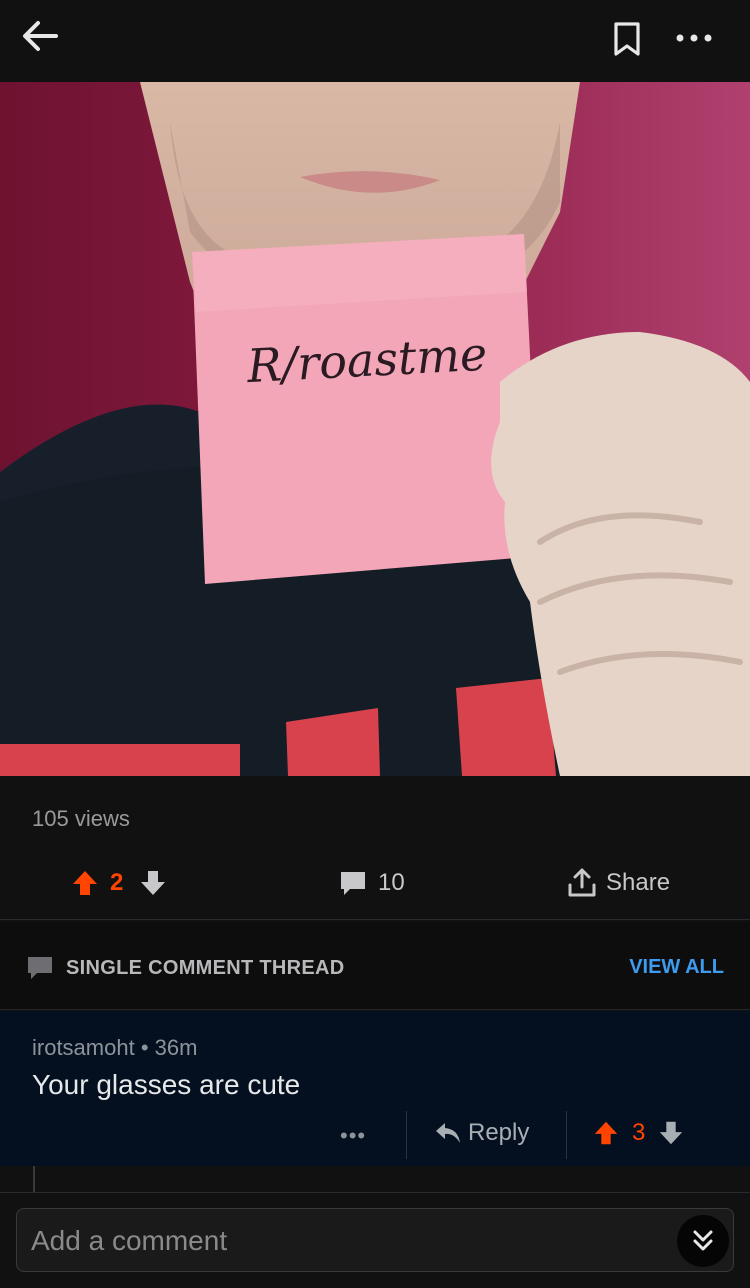 The image size is (750, 1288). I want to click on comment-composer, so click(375, 1240).